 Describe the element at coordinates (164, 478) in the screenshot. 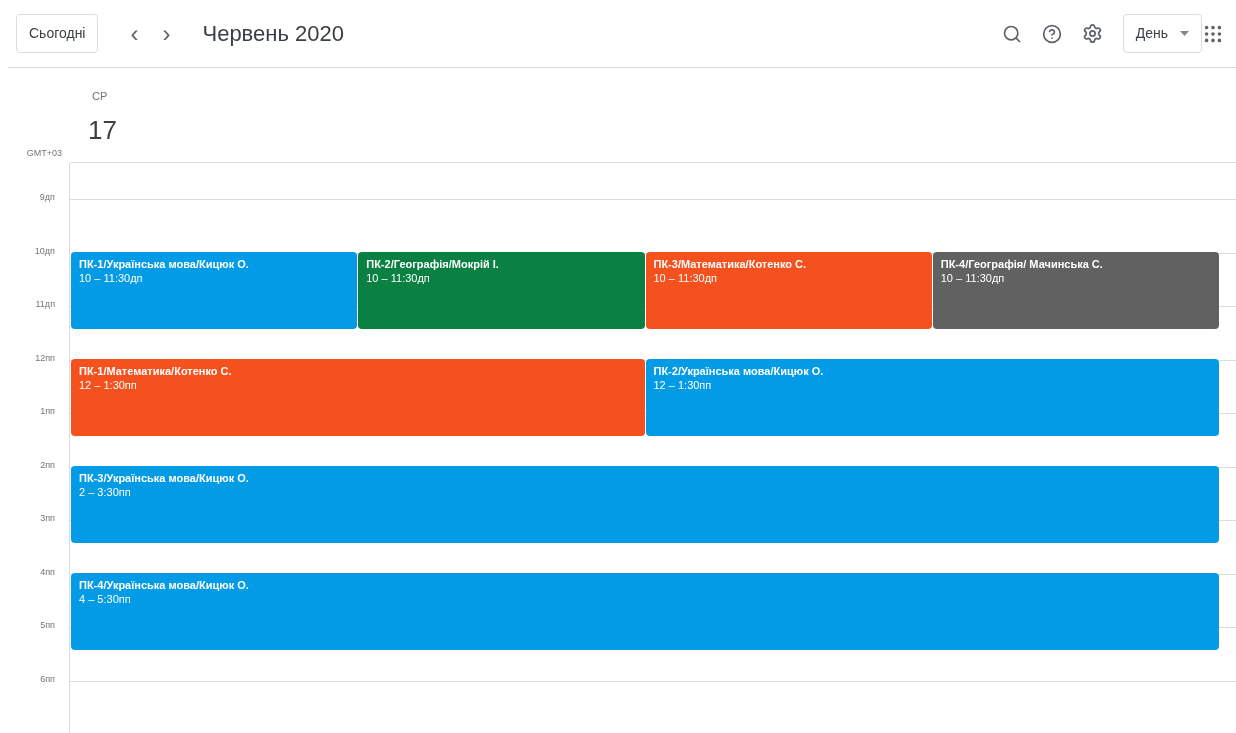

I see `event-title: ПК-3/Українська мова/Кицюк О.` at that location.